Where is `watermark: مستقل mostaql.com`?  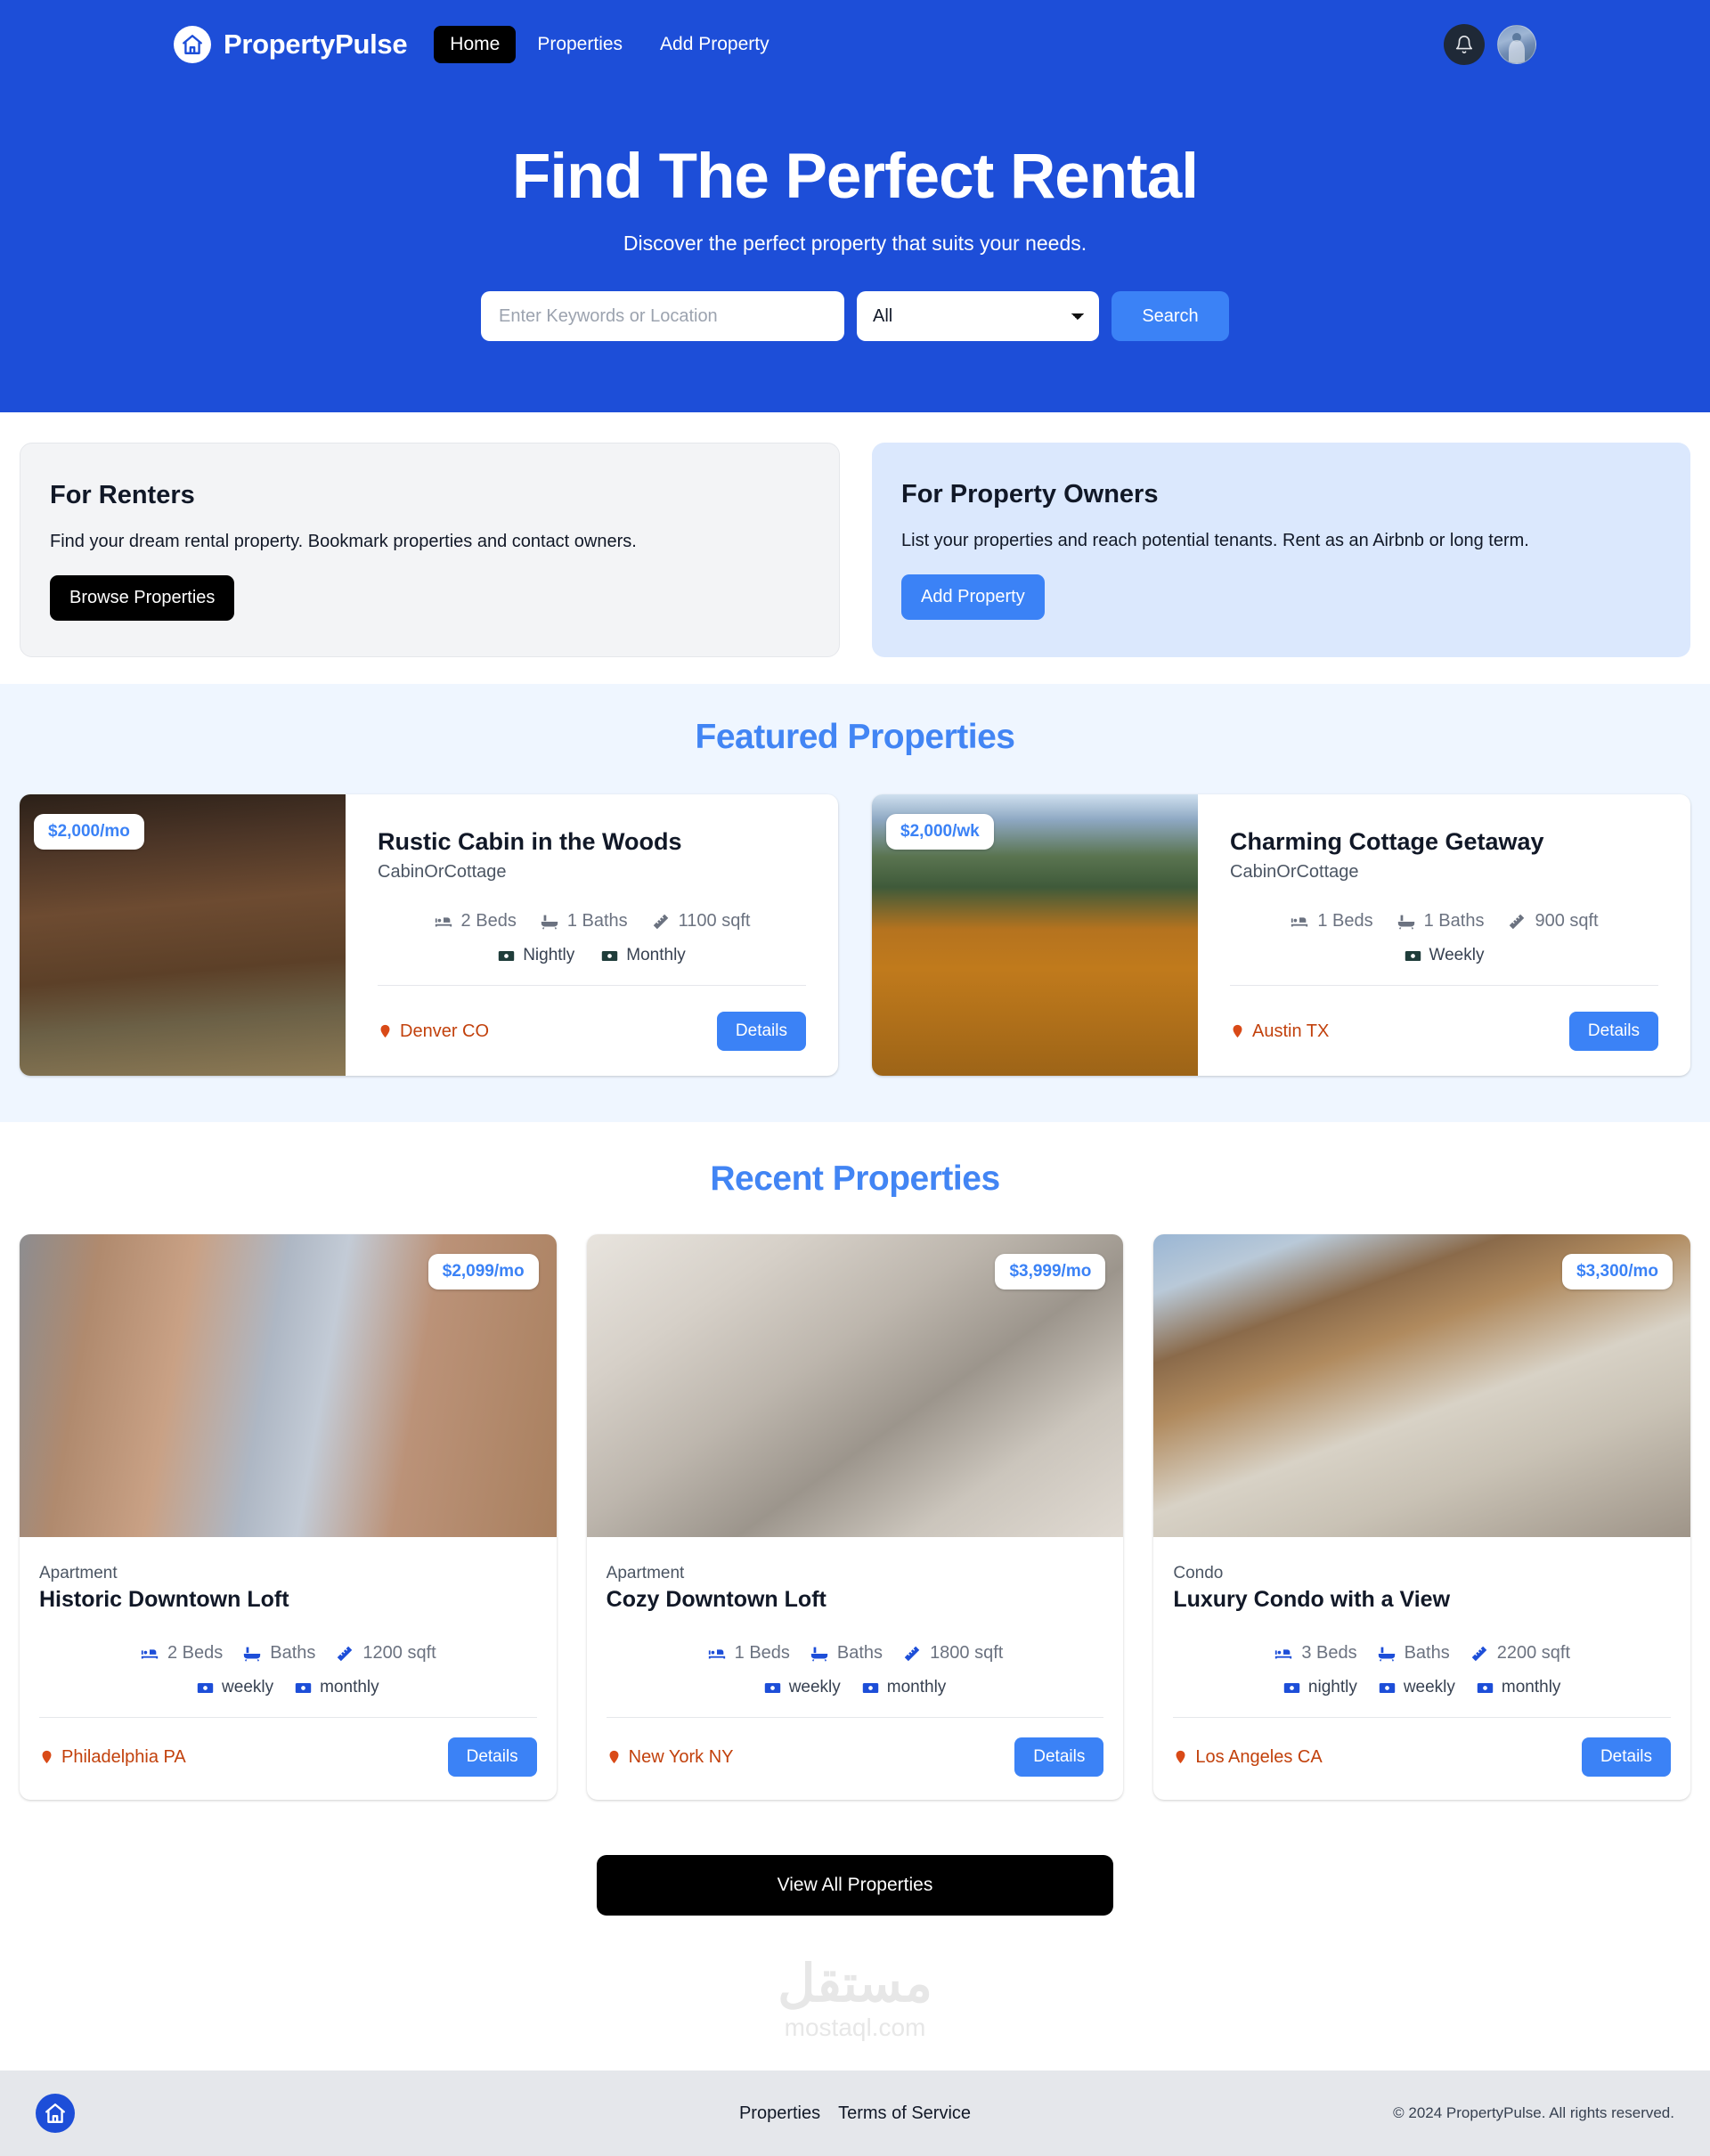
watermark: مستقل mostaql.com is located at coordinates (855, 1993).